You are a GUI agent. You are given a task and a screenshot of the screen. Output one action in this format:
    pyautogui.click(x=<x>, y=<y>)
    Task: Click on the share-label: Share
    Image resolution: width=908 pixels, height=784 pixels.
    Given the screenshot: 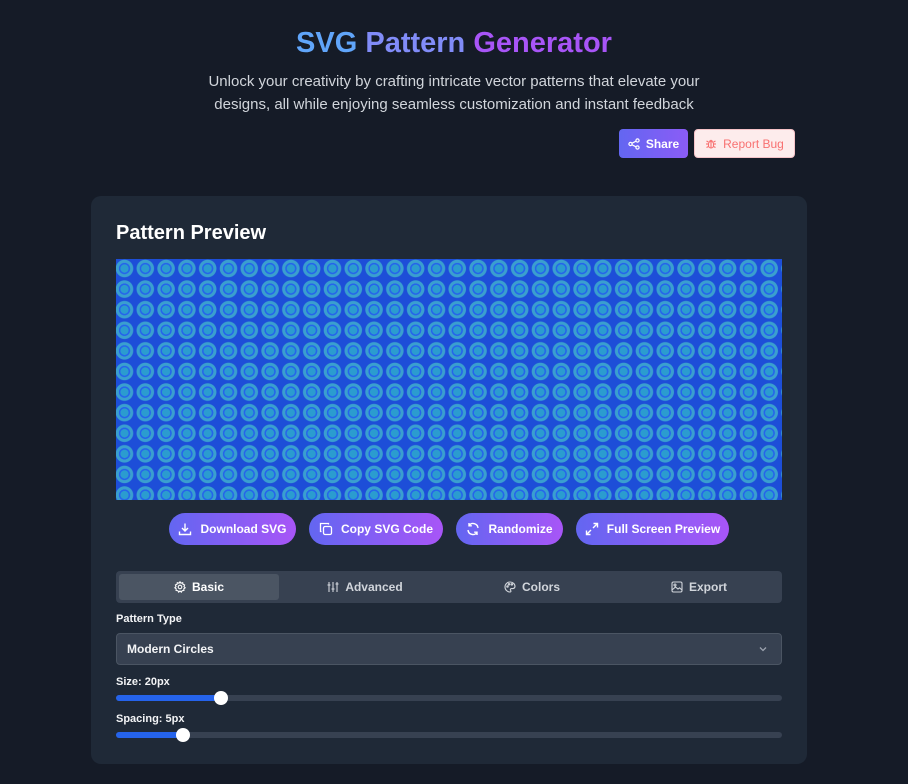 What is the action you would take?
    pyautogui.click(x=662, y=143)
    